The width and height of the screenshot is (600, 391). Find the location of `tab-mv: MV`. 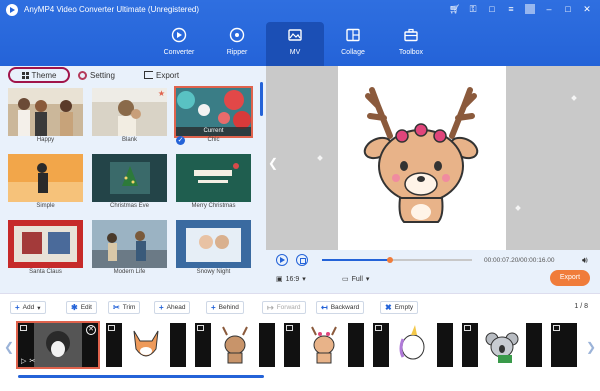

tab-mv: MV is located at coordinates (295, 44).